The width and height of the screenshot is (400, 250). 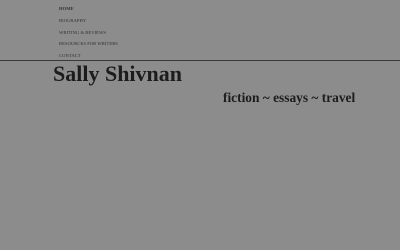 I want to click on site-tagline: fiction ~ essays ~ travel, so click(x=289, y=97).